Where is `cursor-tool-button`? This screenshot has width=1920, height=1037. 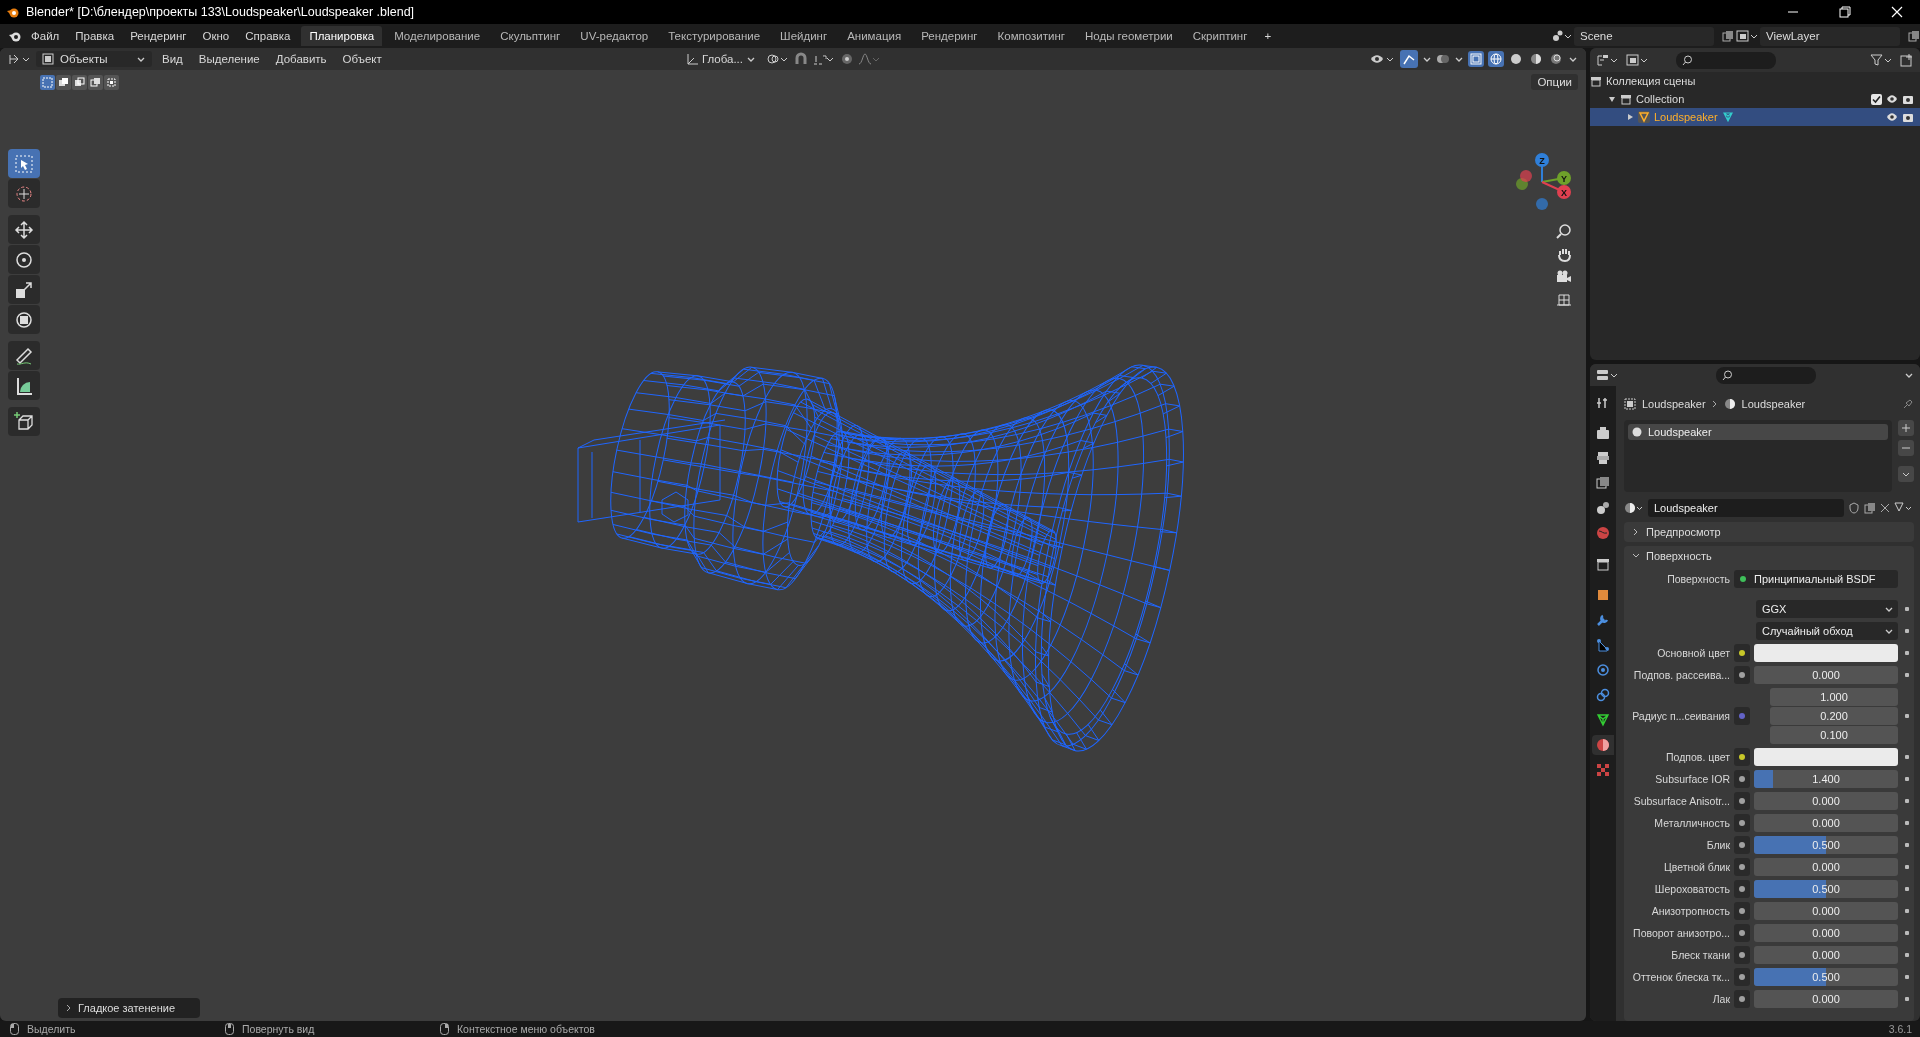
cursor-tool-button is located at coordinates (24, 193).